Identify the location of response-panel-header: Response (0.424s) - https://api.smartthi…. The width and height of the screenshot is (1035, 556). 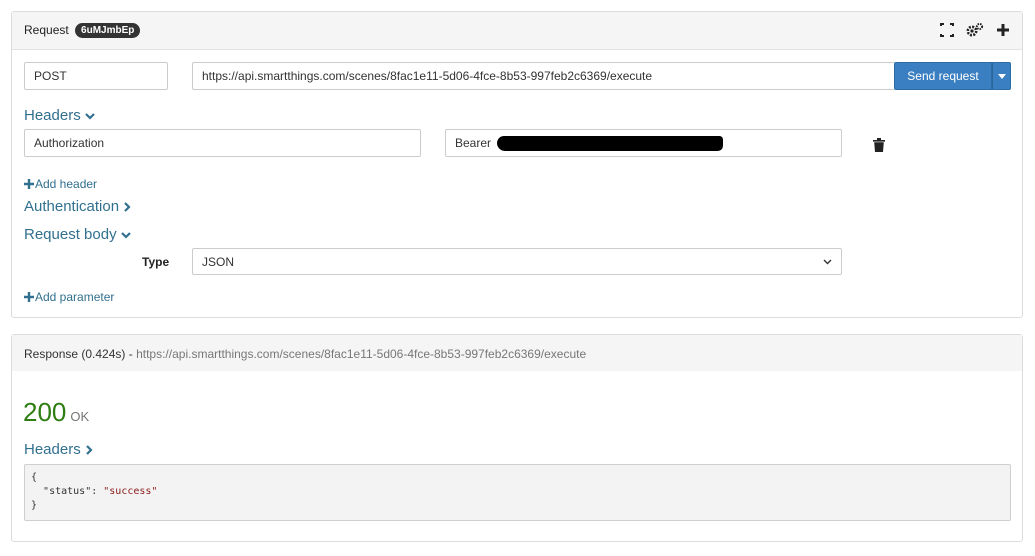
(517, 353).